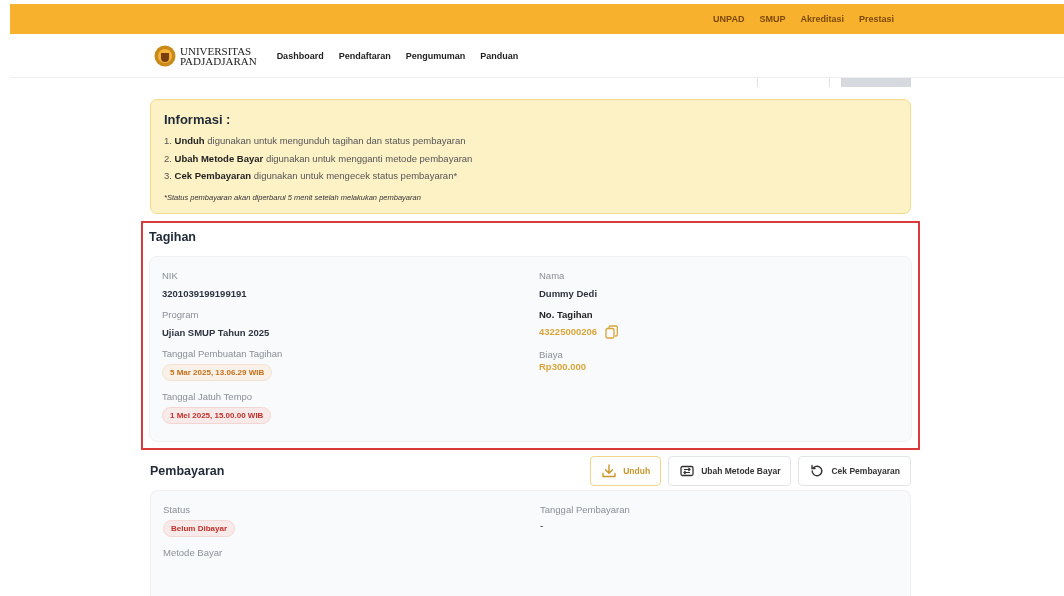 This screenshot has width=1064, height=596. What do you see at coordinates (563, 366) in the screenshot?
I see `field-value: Rp300.000` at bounding box center [563, 366].